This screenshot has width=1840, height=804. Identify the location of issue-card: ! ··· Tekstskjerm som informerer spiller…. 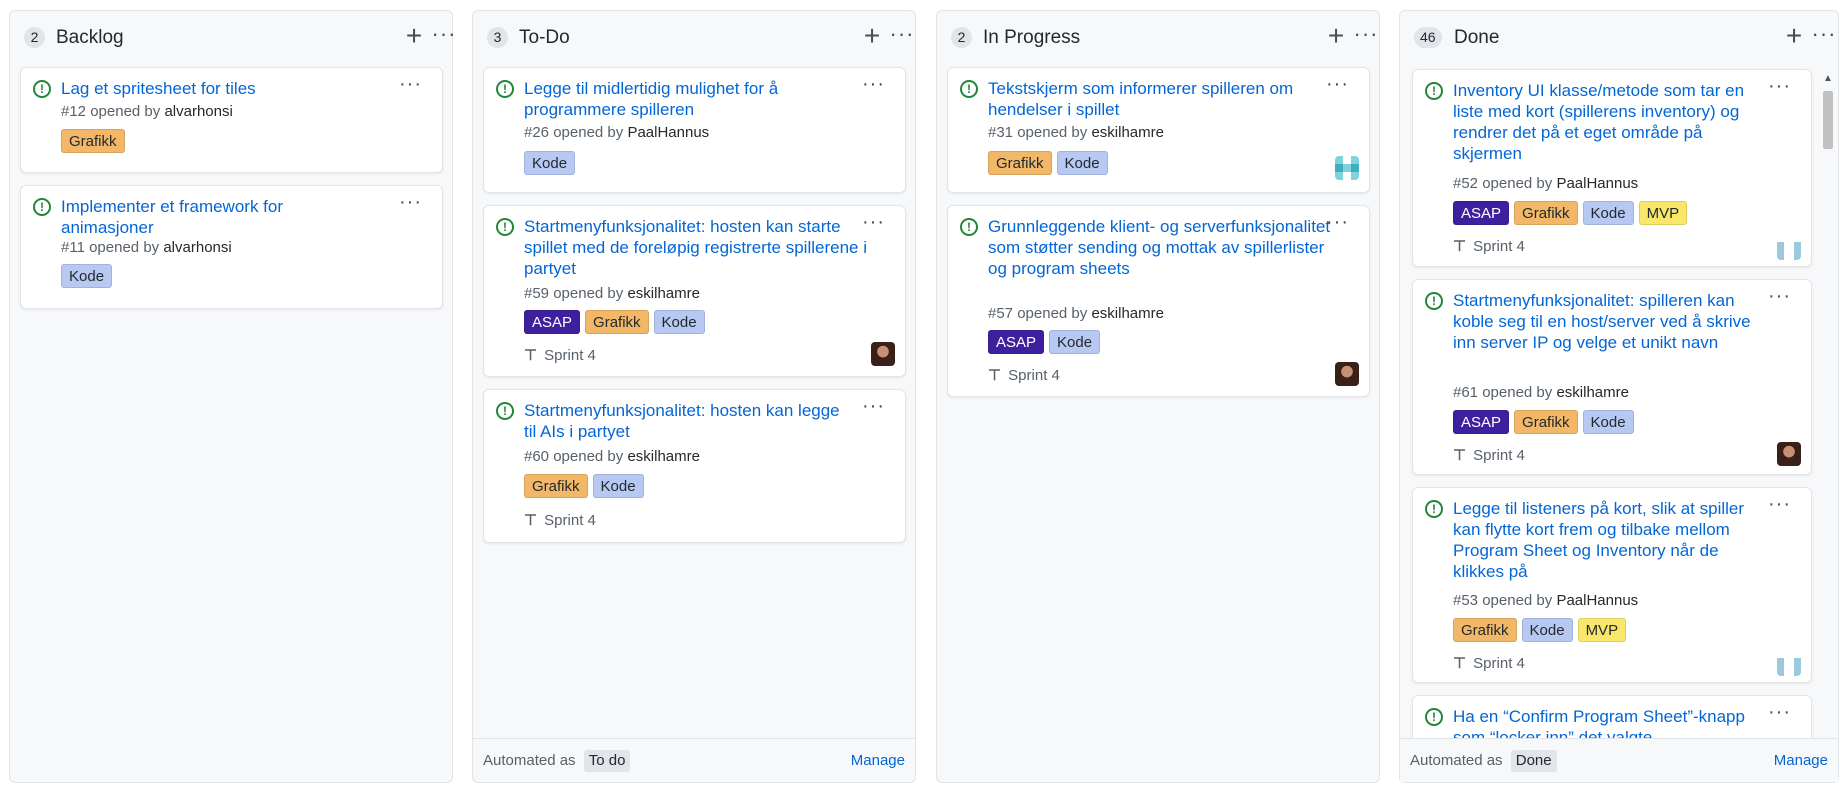
(1158, 130).